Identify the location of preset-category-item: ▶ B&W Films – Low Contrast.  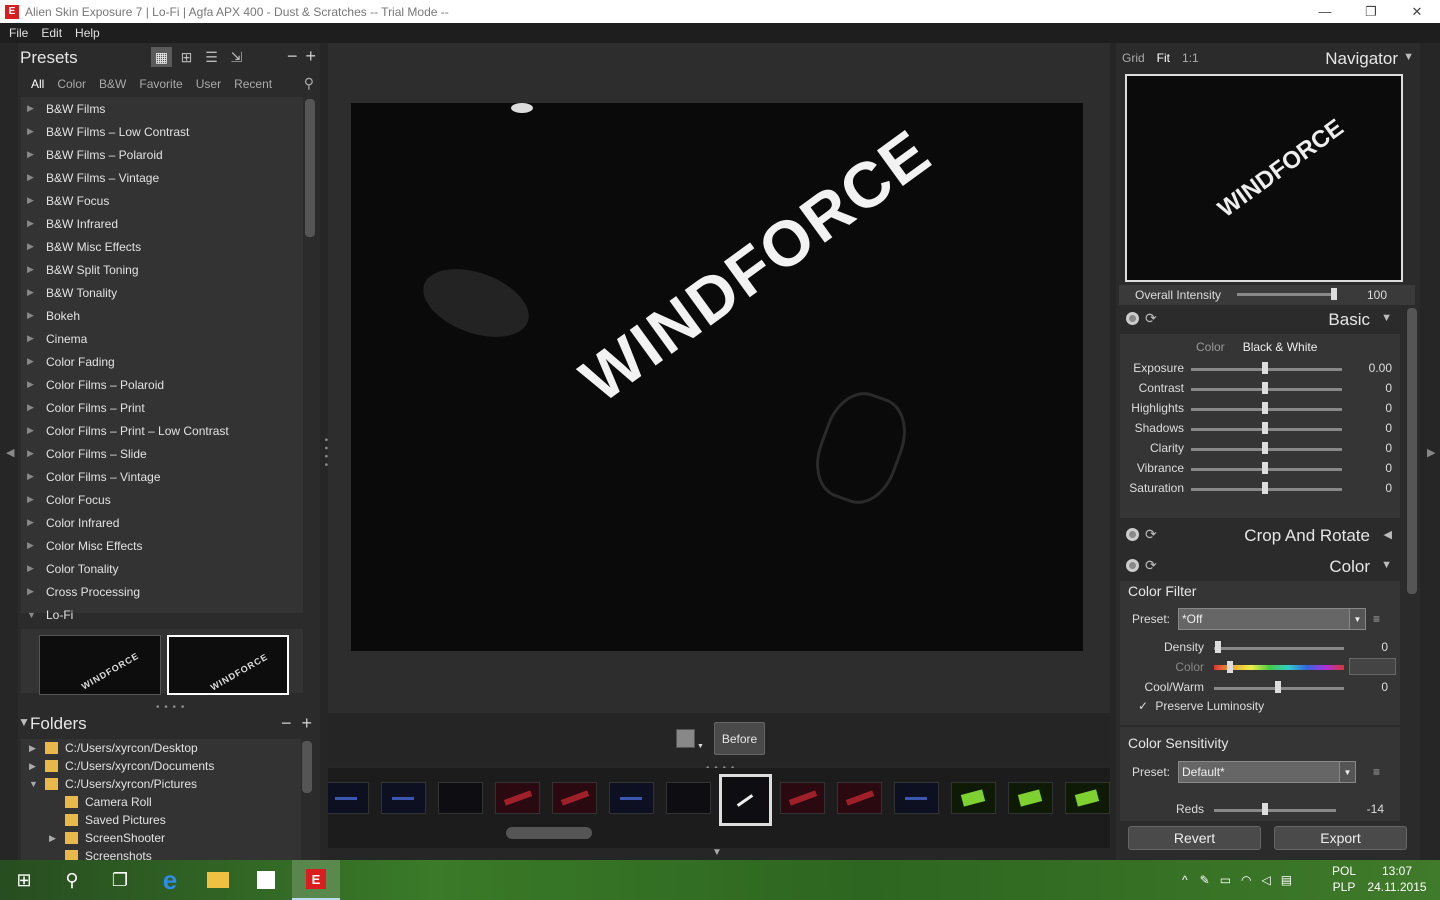
(162, 131).